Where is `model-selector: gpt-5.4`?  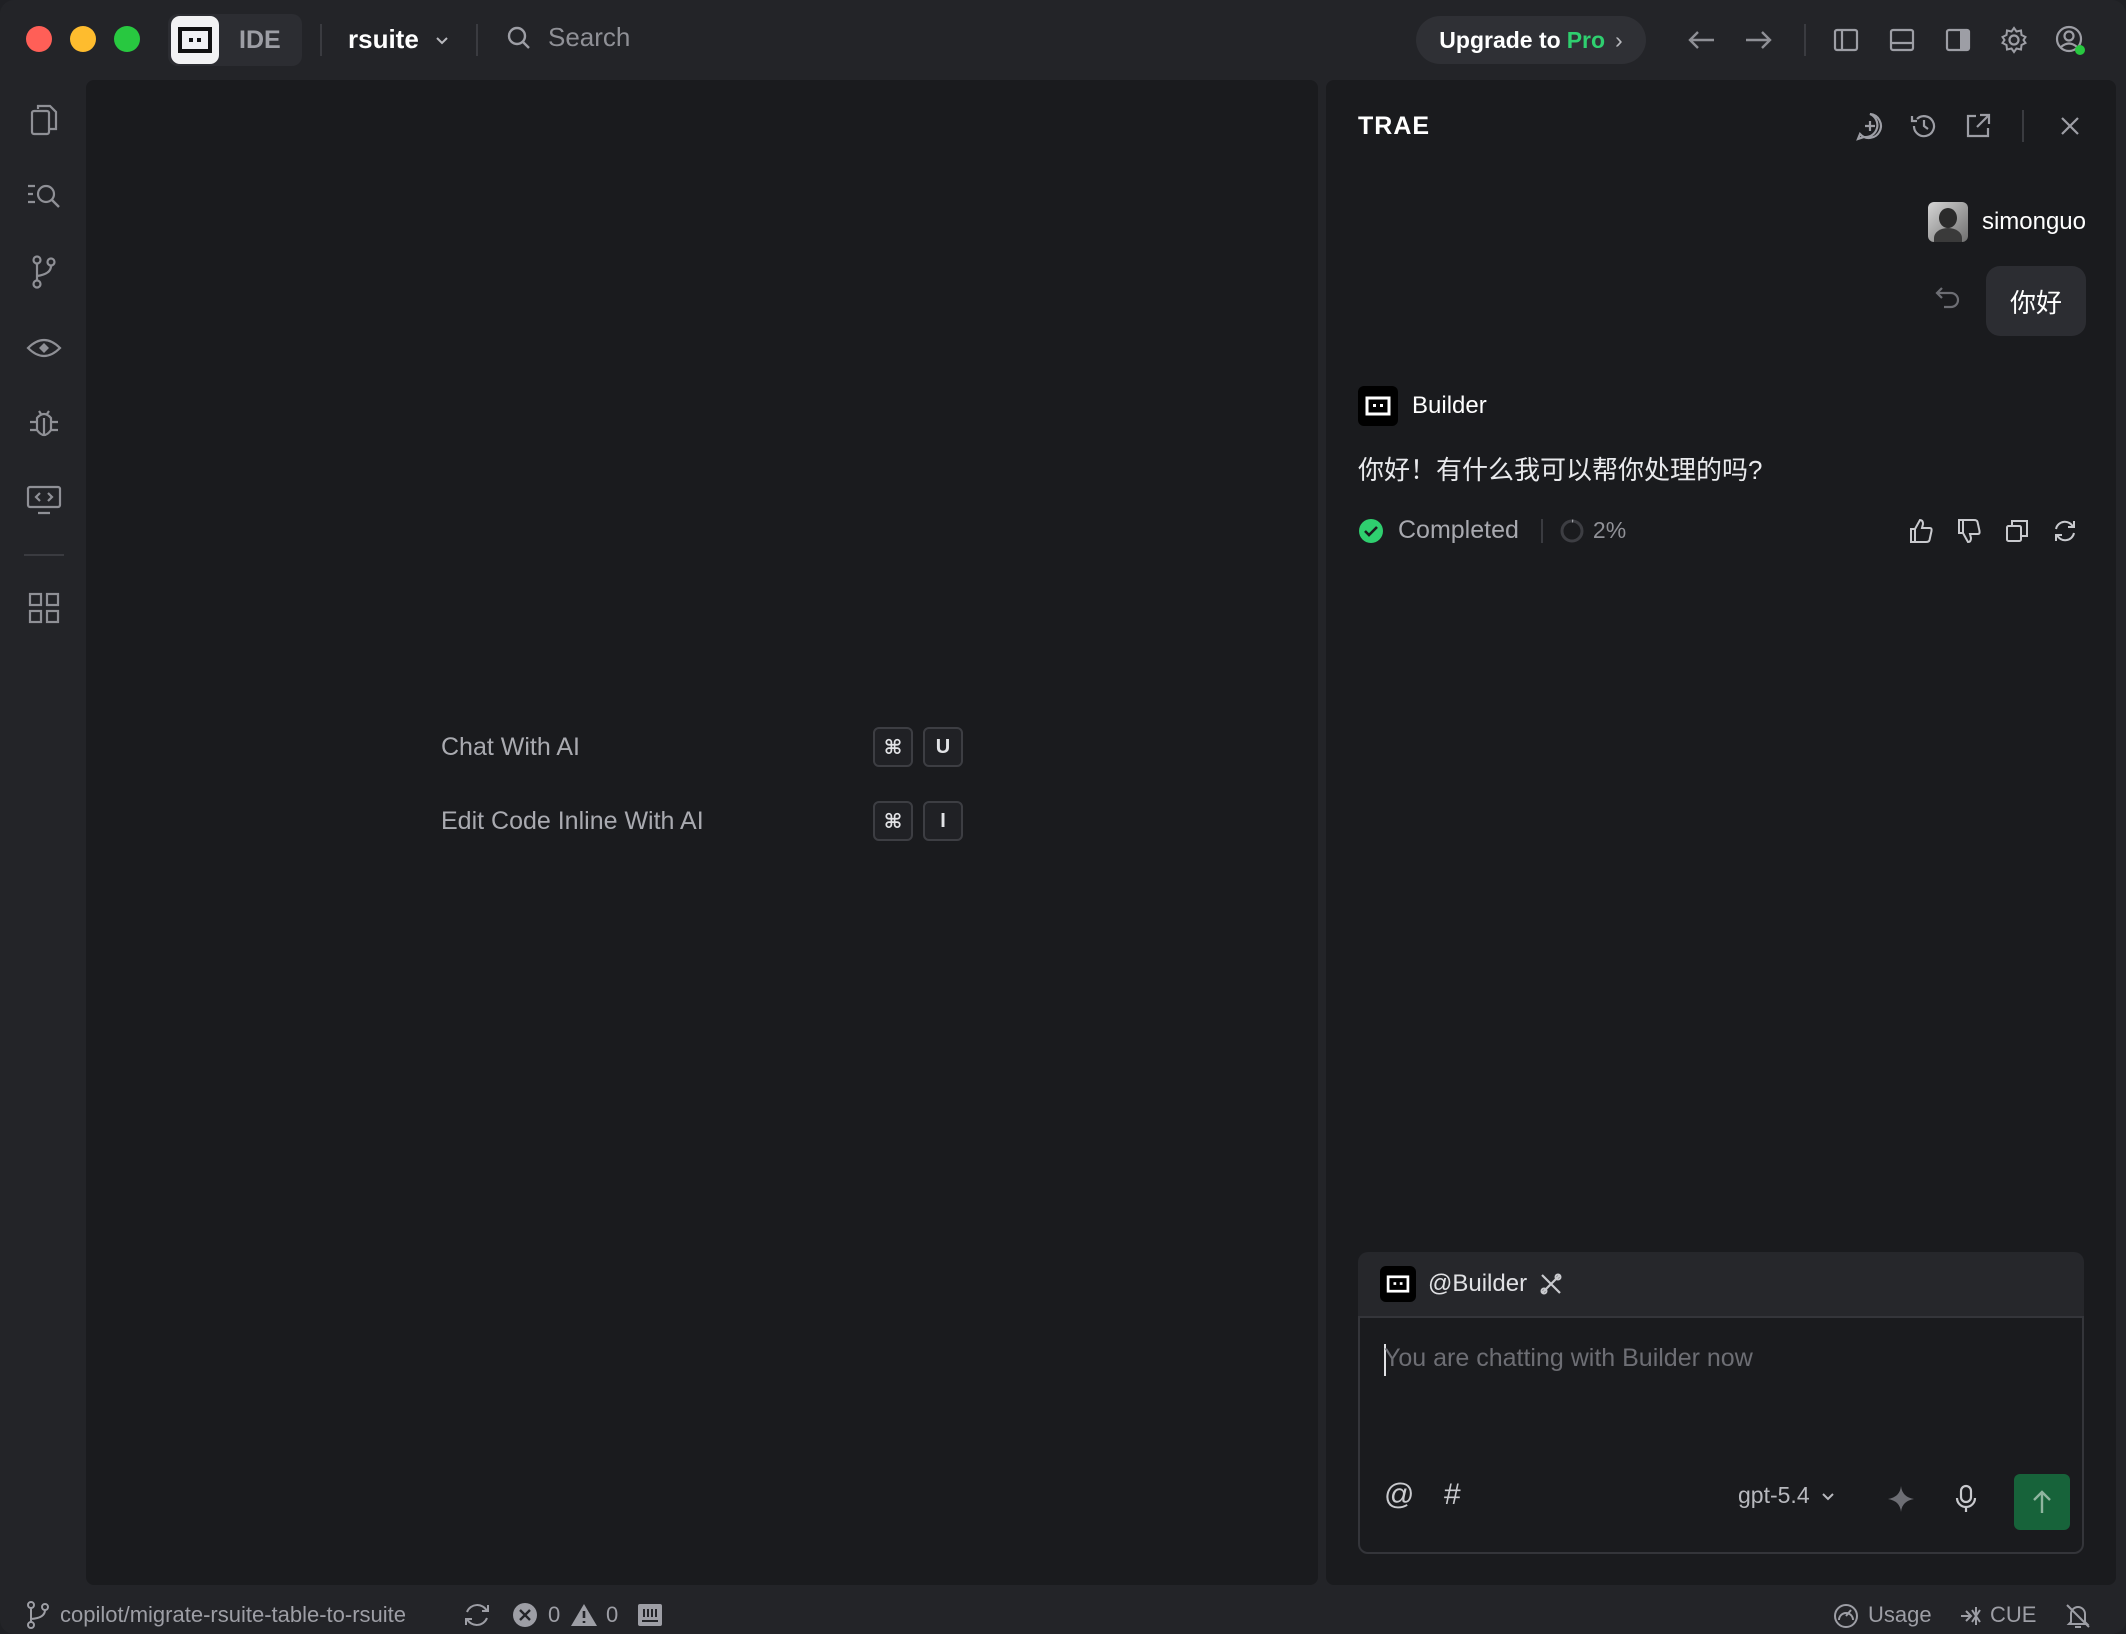 model-selector: gpt-5.4 is located at coordinates (1787, 1495).